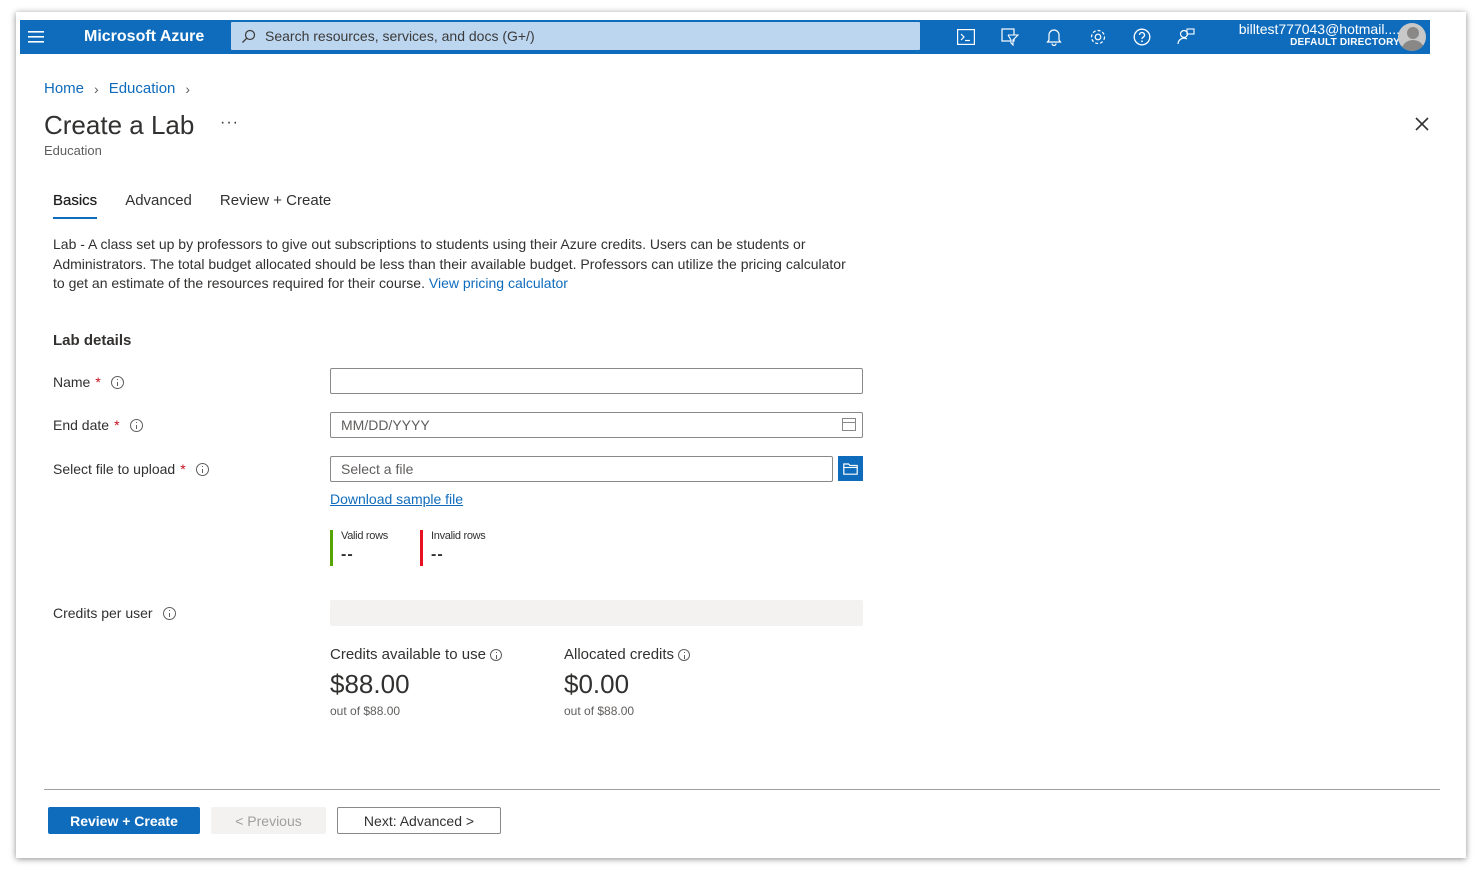 The width and height of the screenshot is (1482, 880). Describe the element at coordinates (498, 283) in the screenshot. I see `pricing-calculator-link: View pricing calculator` at that location.